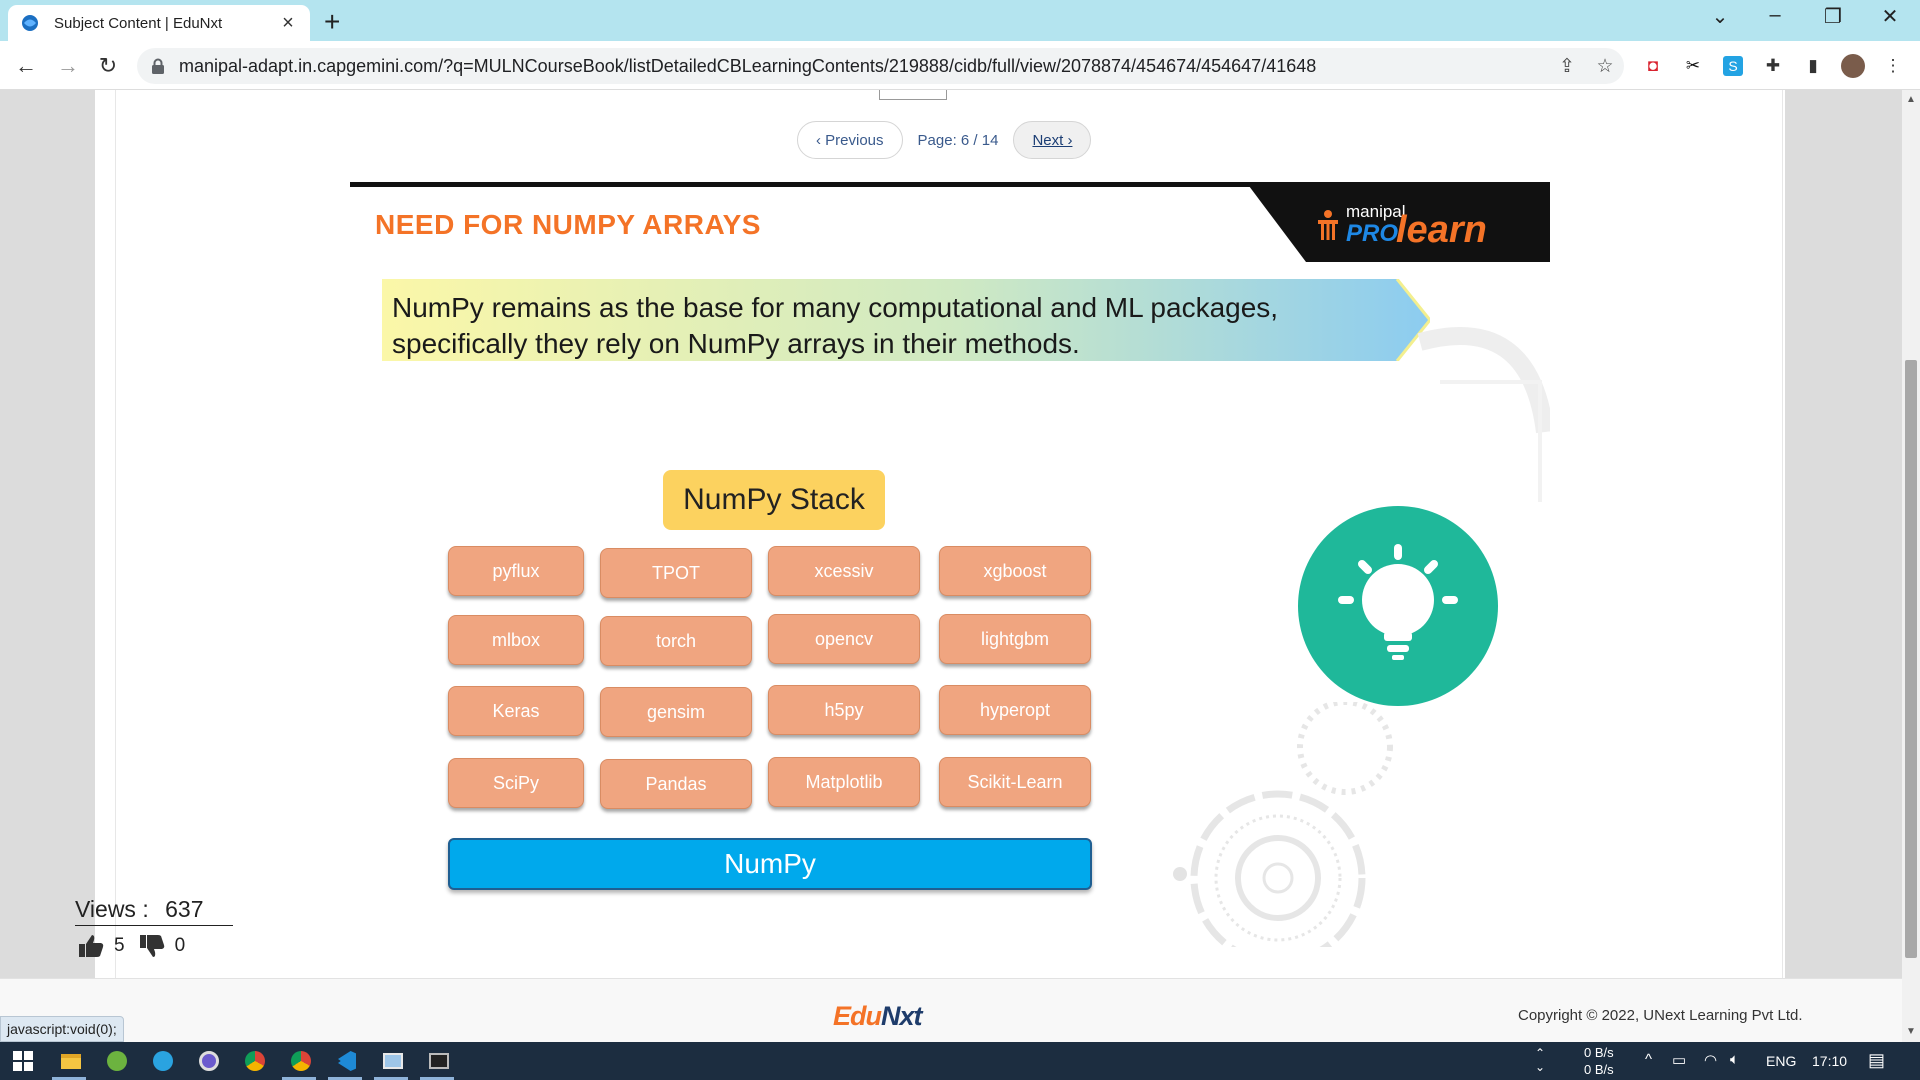 The width and height of the screenshot is (1920, 1080). What do you see at coordinates (71, 1061) in the screenshot?
I see `file-explorer-icon` at bounding box center [71, 1061].